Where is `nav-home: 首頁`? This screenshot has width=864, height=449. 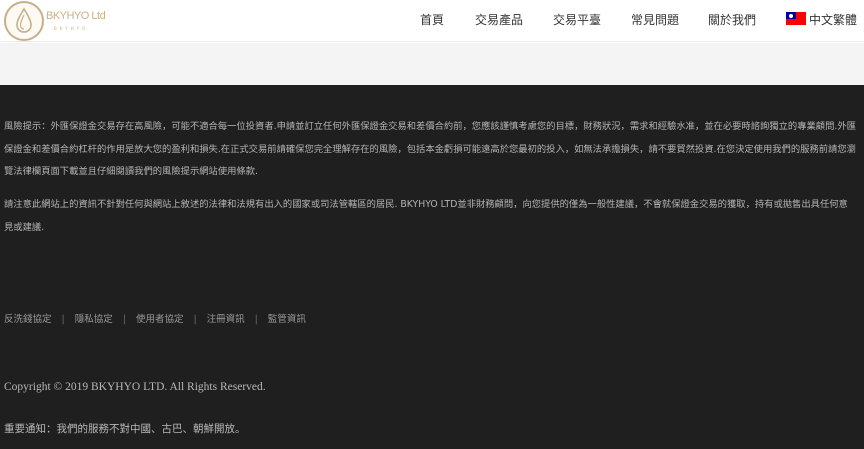
nav-home: 首頁 is located at coordinates (432, 19).